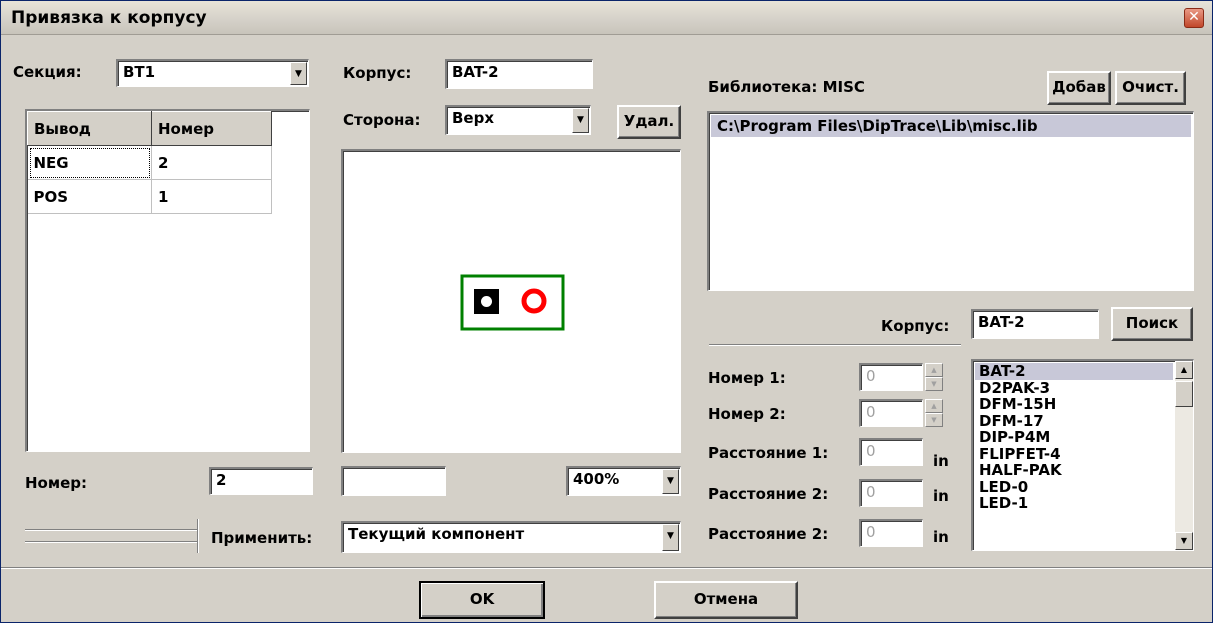 This screenshot has height=623, width=1213. Describe the element at coordinates (56, 483) in the screenshot. I see `number-label: Номер:` at that location.